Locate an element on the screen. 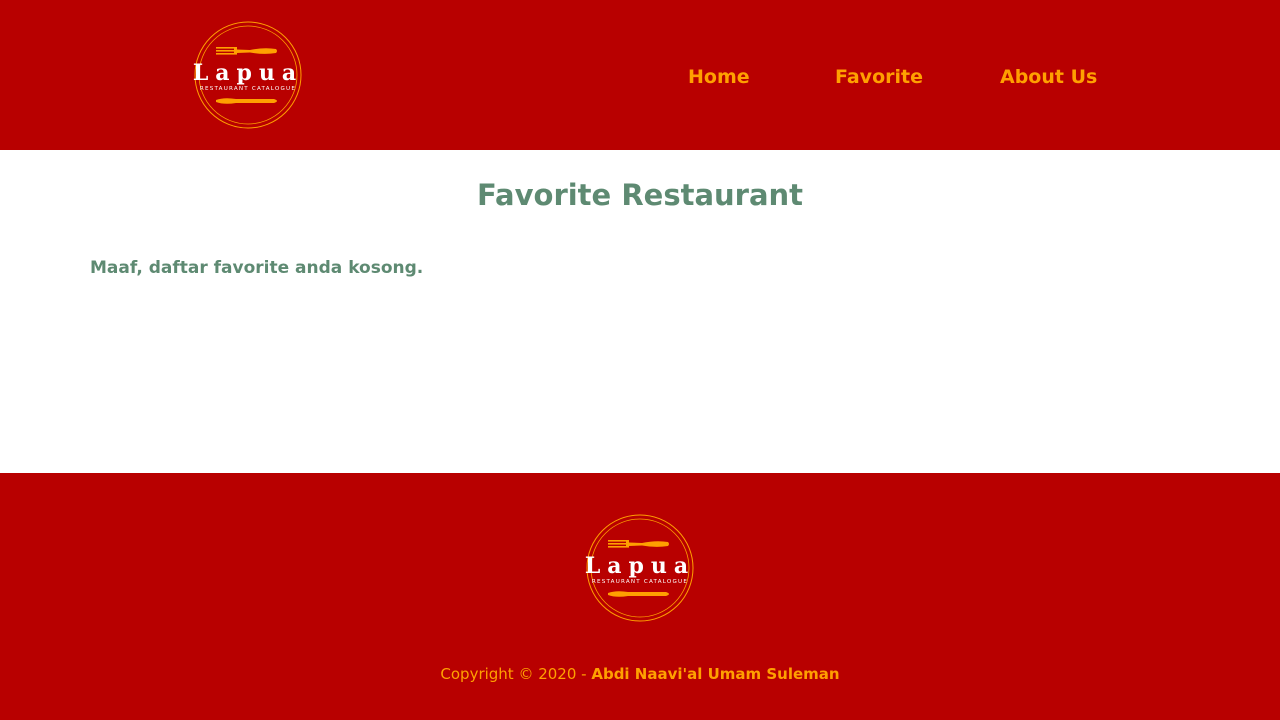 This screenshot has width=1280, height=720. page-title: Favorite Restaurant is located at coordinates (640, 195).